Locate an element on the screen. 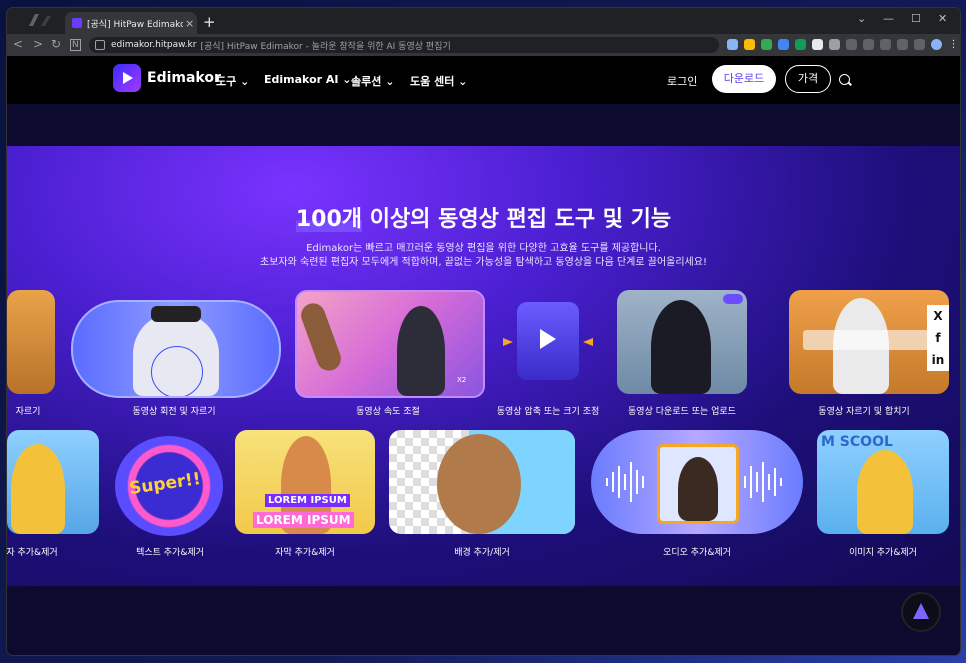 The width and height of the screenshot is (966, 663). title-rest: 이상의 동영상 편집 도구 및 기능 is located at coordinates (517, 219).